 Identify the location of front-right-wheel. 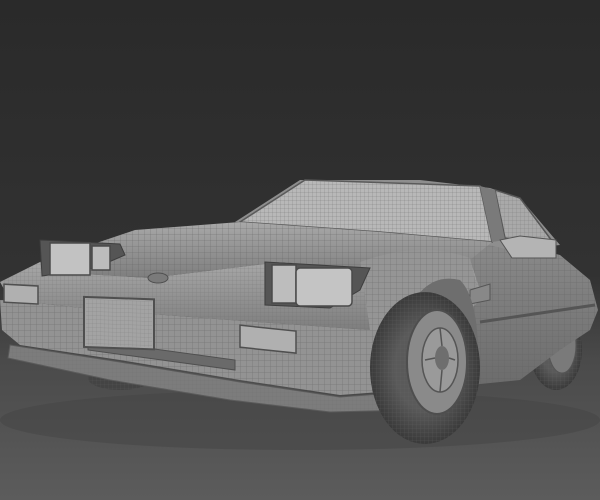
(425, 368).